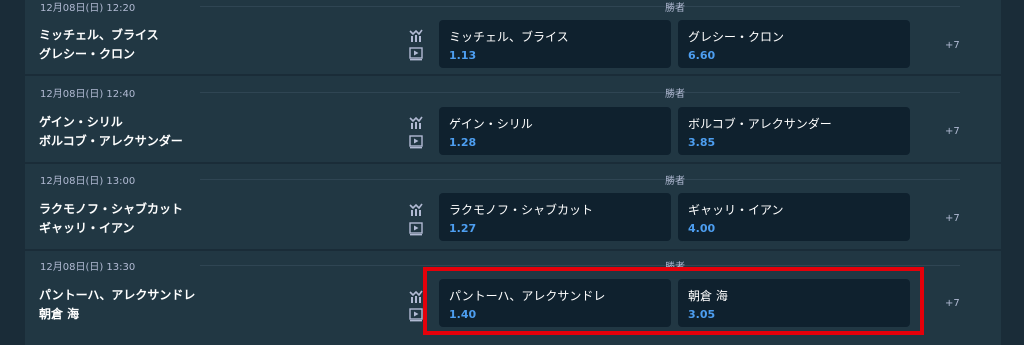  Describe the element at coordinates (794, 44) in the screenshot. I see `odds-button: グレシー・クロン 6.60` at that location.